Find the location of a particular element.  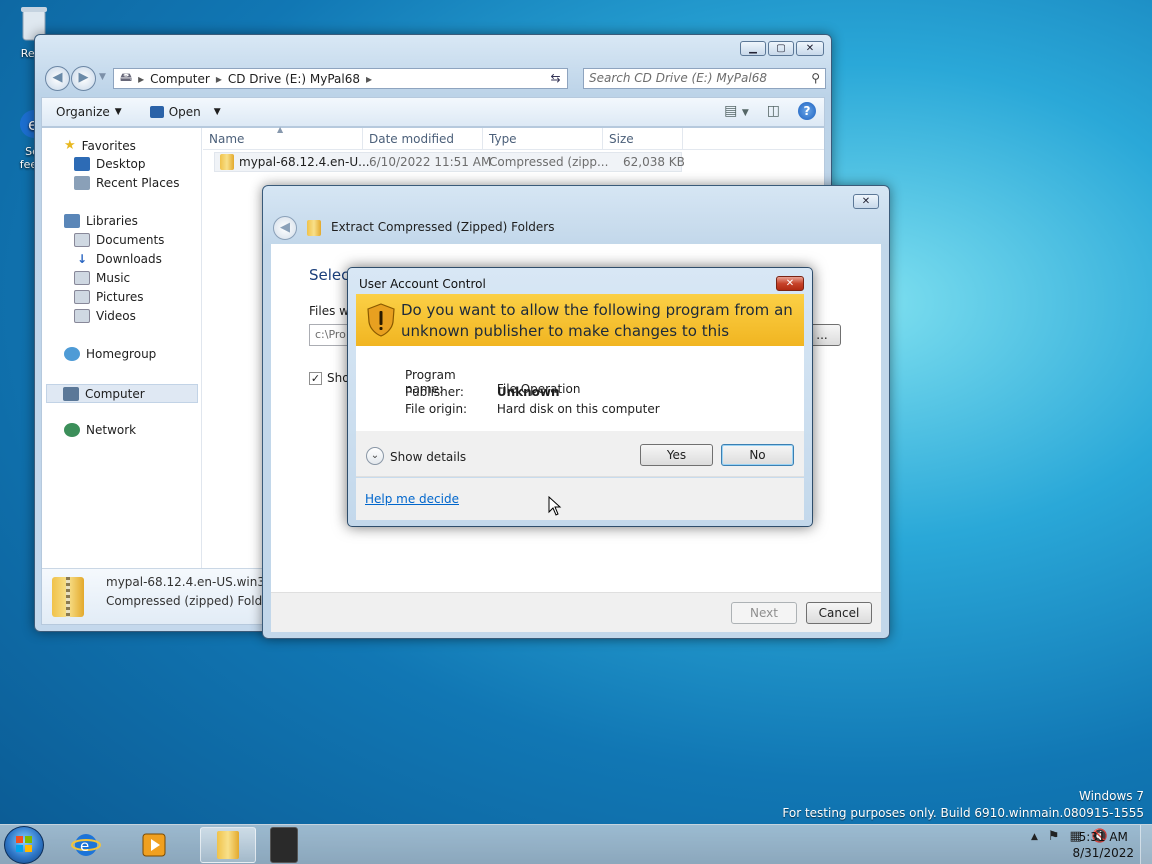

taskbar-media-player is located at coordinates (154, 845).